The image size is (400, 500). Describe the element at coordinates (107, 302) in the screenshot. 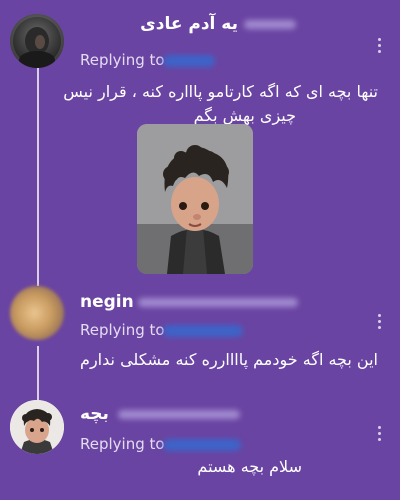

I see `display-name: negin` at that location.